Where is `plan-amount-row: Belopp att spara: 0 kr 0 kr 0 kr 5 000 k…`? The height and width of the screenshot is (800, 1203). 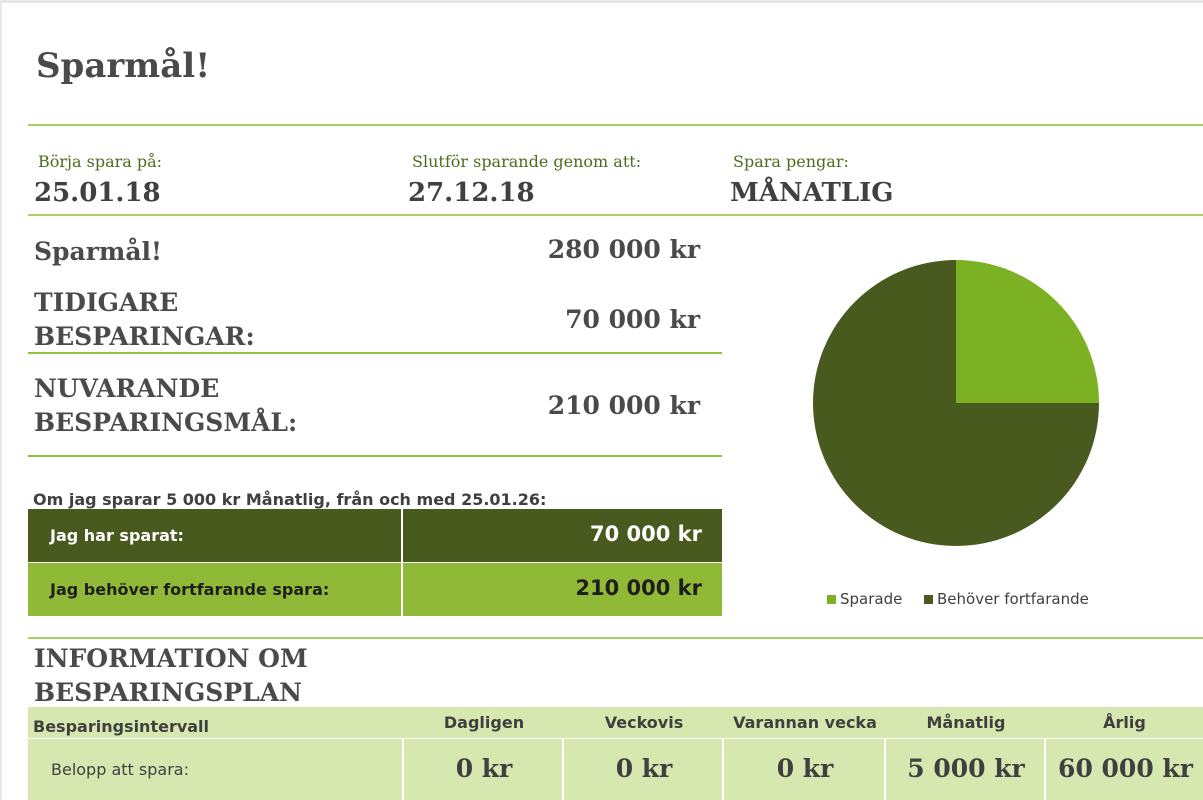 plan-amount-row: Belopp att spara: 0 kr 0 kr 0 kr 5 000 k… is located at coordinates (615, 769).